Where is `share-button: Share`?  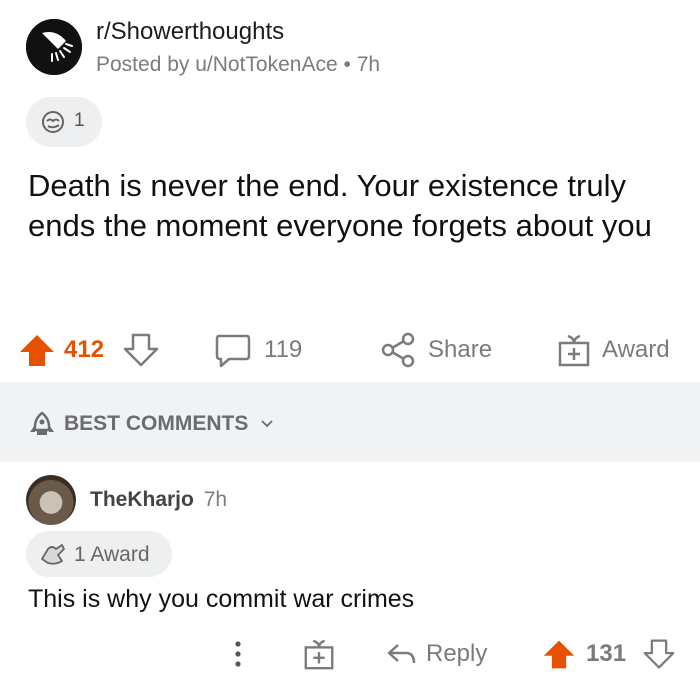
share-button: Share is located at coordinates (436, 350).